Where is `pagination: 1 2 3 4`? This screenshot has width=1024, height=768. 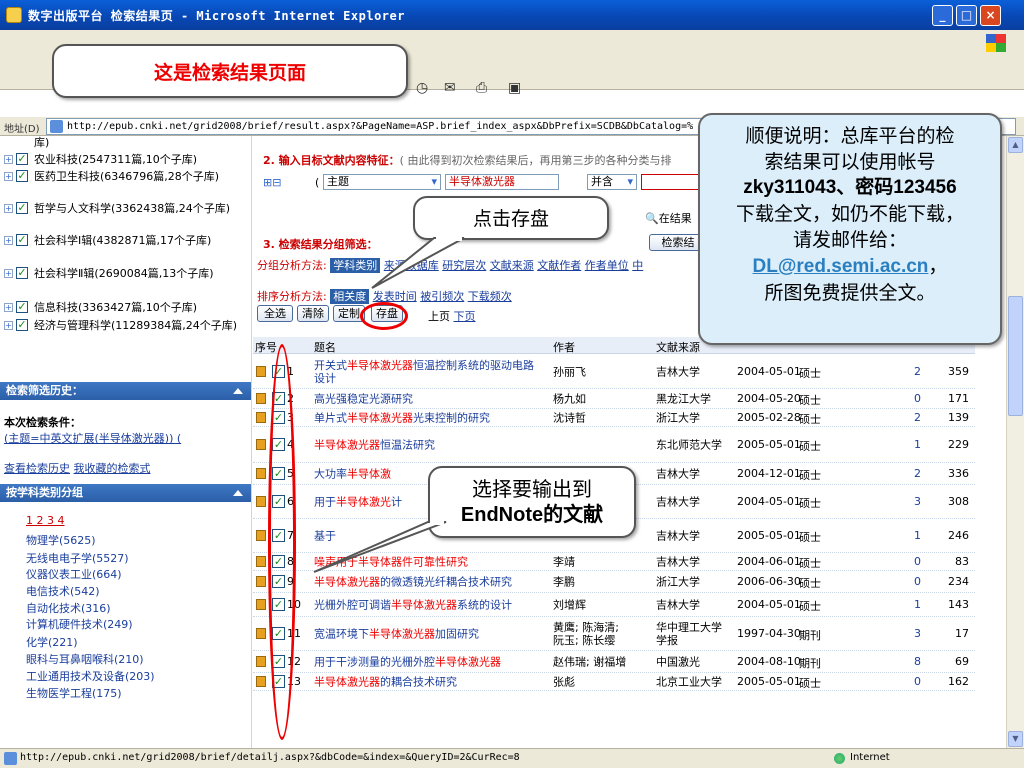 pagination: 1 2 3 4 is located at coordinates (45, 520).